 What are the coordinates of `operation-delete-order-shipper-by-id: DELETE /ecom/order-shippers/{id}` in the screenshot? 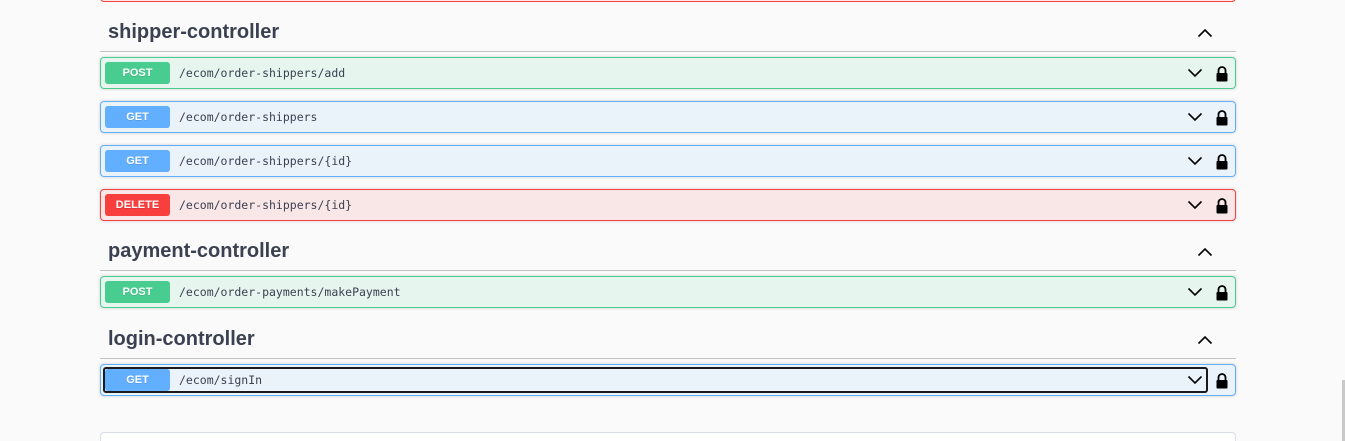 It's located at (668, 205).